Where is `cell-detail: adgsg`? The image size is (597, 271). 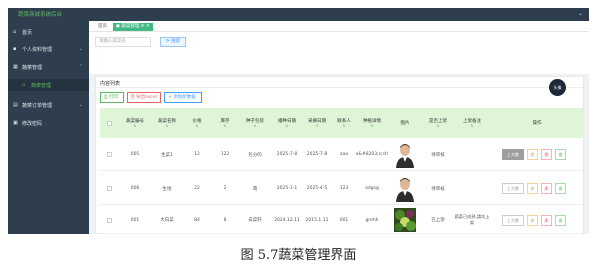 cell-detail: adgsg is located at coordinates (372, 188).